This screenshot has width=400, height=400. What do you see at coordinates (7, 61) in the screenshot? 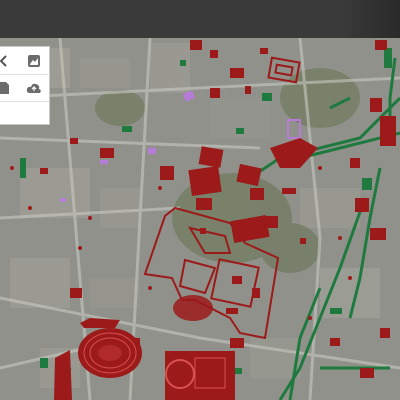
I see `chevron-left-icon` at bounding box center [7, 61].